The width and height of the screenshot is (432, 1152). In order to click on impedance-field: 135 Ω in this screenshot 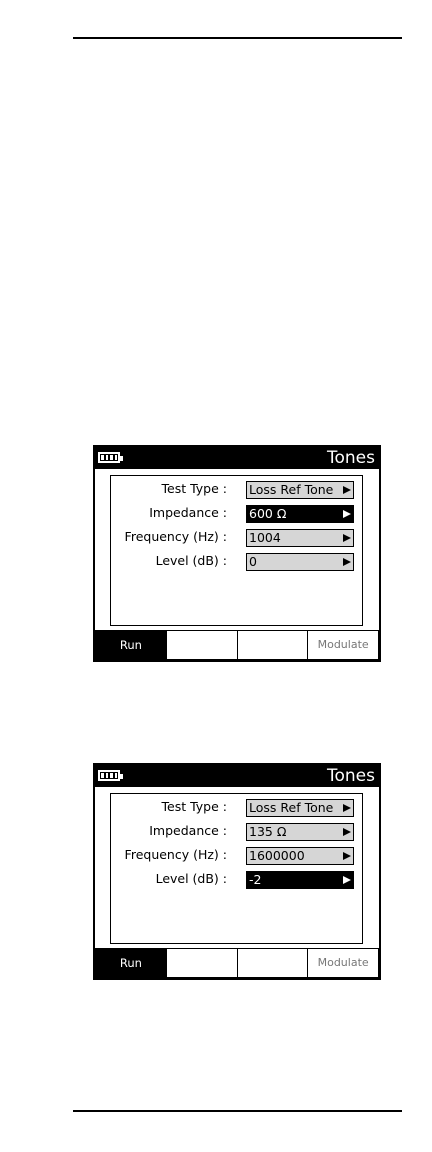, I will do `click(300, 832)`.